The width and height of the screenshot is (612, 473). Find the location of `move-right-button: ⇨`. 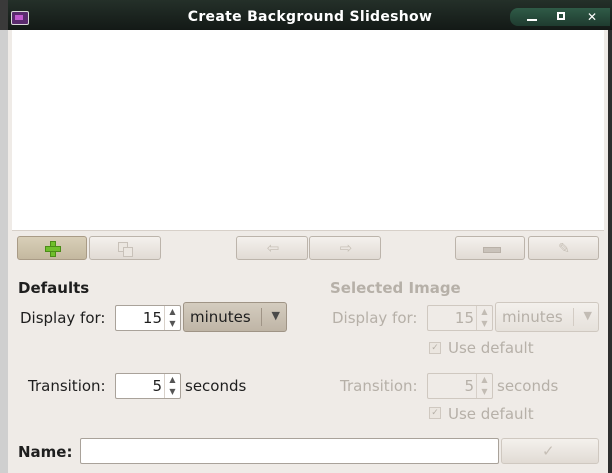

move-right-button: ⇨ is located at coordinates (345, 248).